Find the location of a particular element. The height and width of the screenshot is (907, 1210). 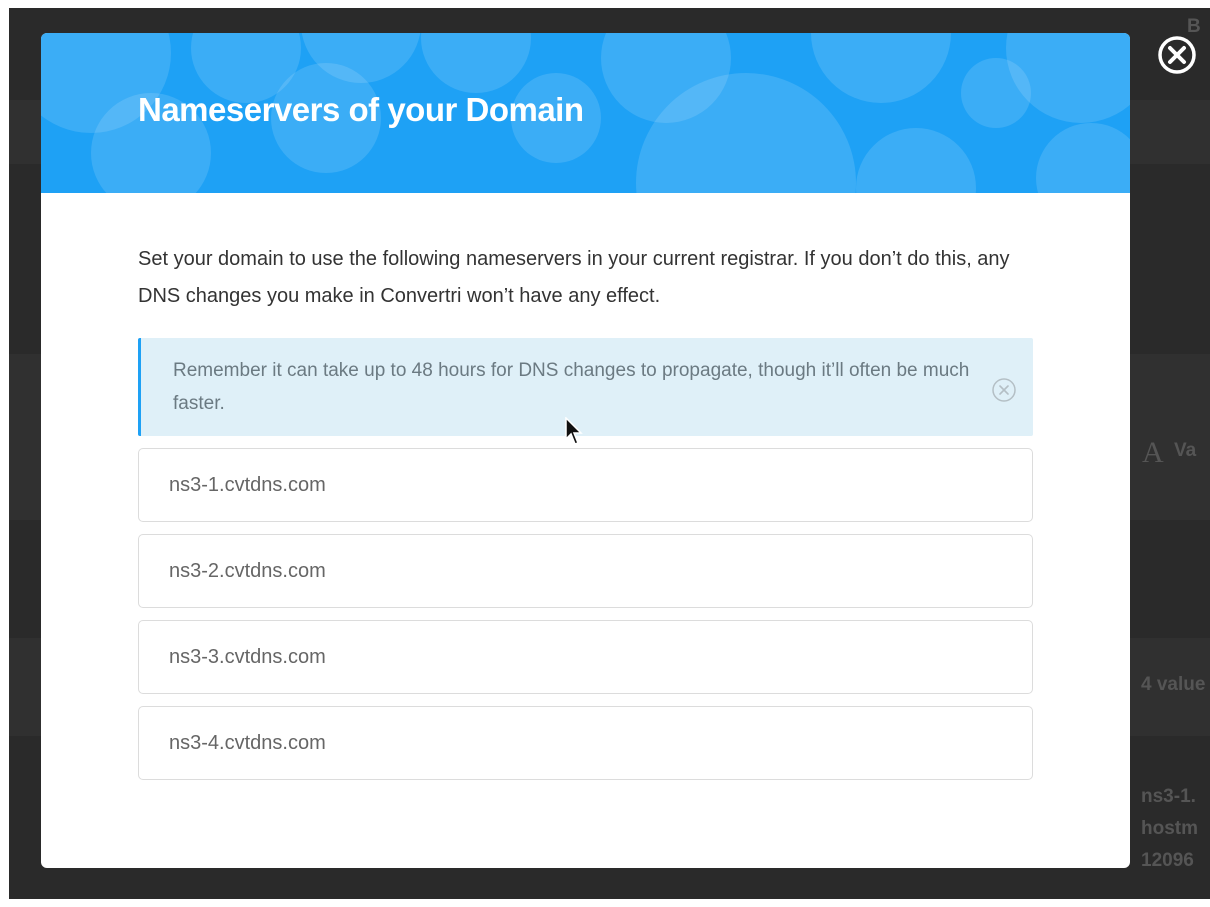

font-a-icon: A is located at coordinates (1153, 452).